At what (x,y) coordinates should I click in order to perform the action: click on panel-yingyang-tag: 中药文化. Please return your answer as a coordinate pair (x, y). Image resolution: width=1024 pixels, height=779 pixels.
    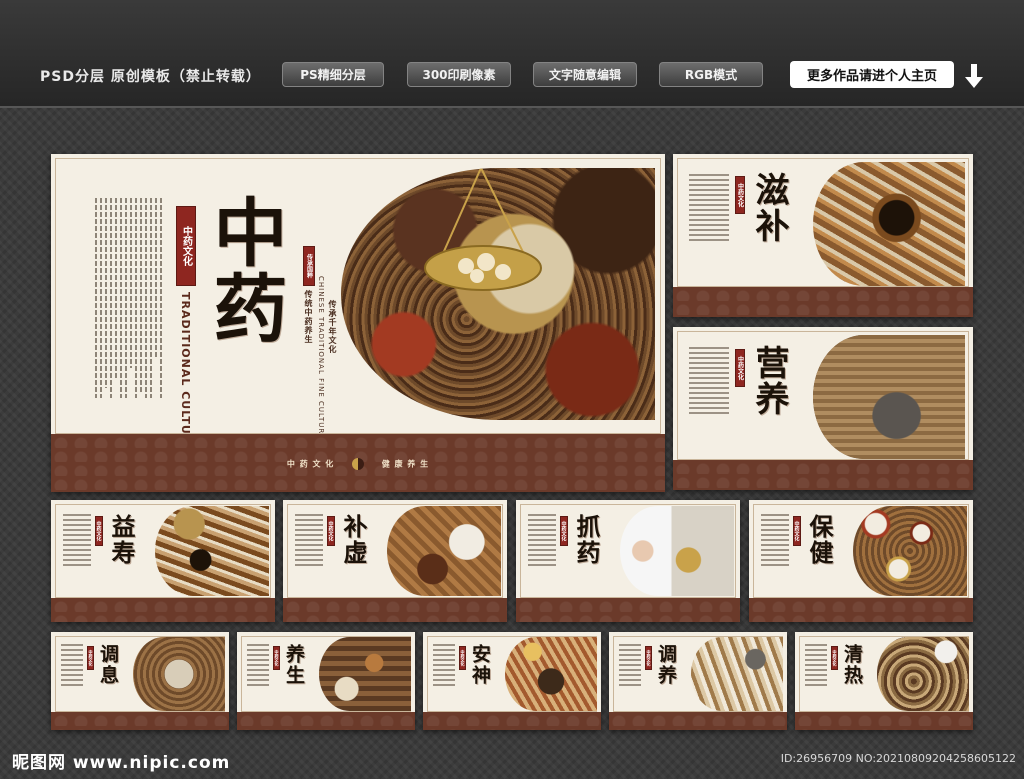
    Looking at the image, I should click on (740, 368).